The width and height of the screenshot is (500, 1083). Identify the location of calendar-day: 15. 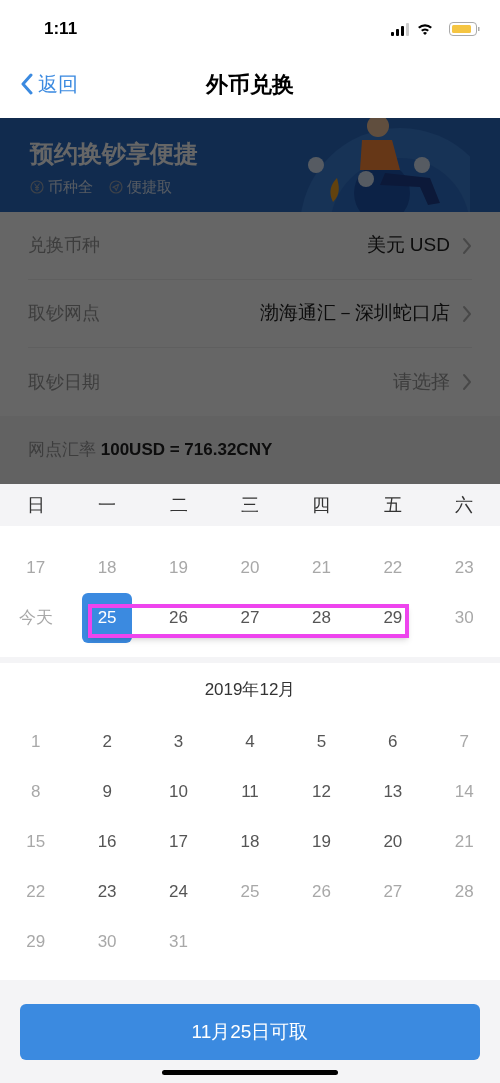
(35, 842).